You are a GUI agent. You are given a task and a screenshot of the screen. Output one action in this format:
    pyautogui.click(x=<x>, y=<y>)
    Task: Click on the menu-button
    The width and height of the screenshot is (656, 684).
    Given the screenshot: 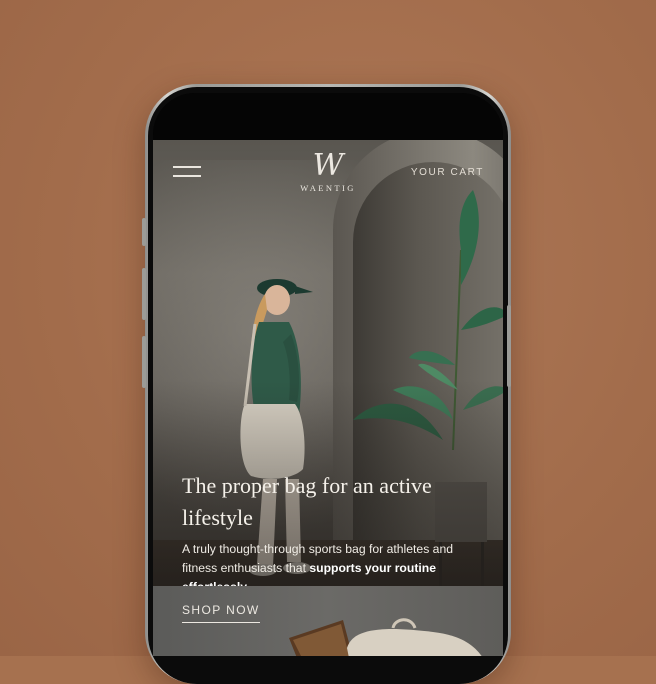 What is the action you would take?
    pyautogui.click(x=188, y=174)
    